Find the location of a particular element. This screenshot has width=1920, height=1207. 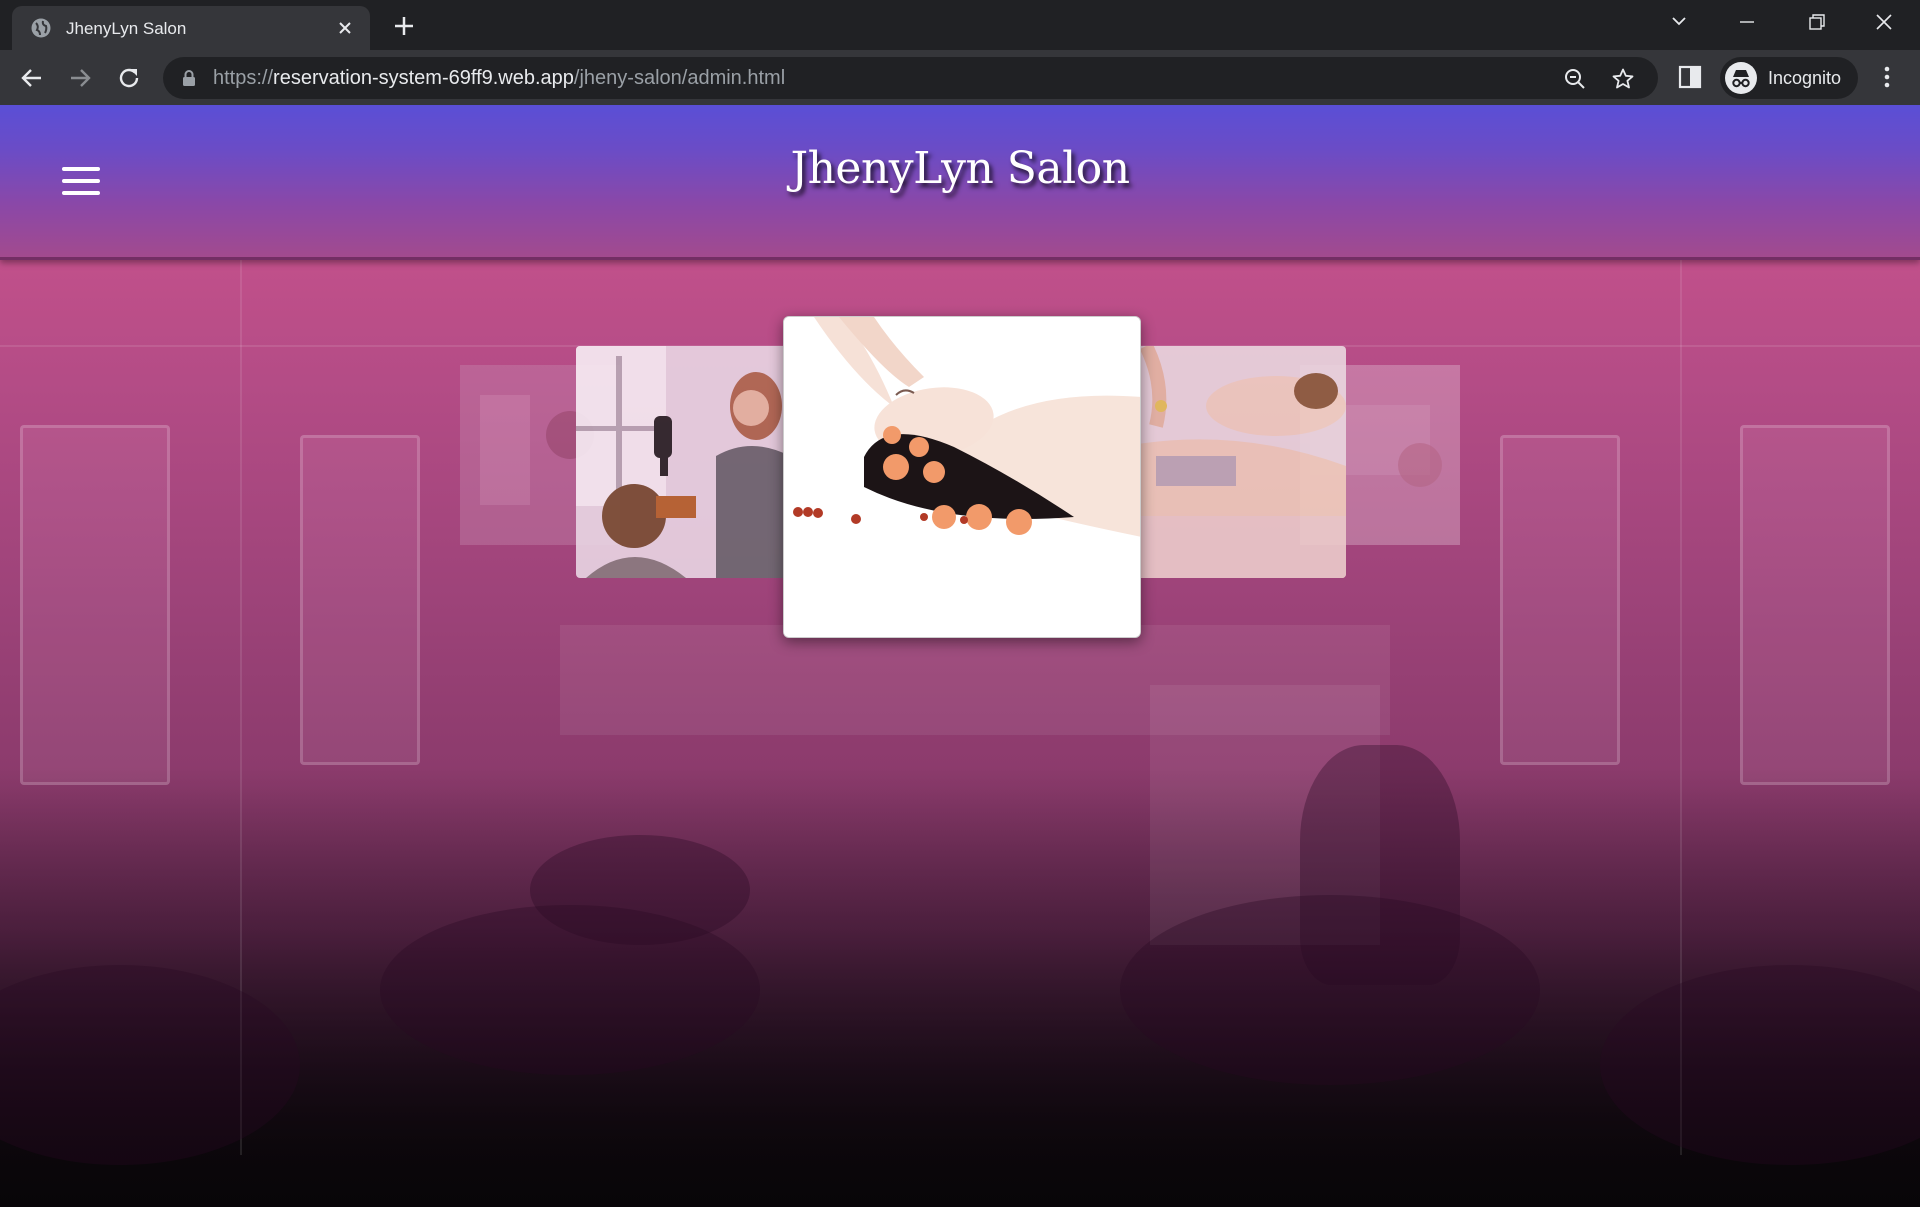

site-title: JhenyLyn Salon is located at coordinates (960, 168).